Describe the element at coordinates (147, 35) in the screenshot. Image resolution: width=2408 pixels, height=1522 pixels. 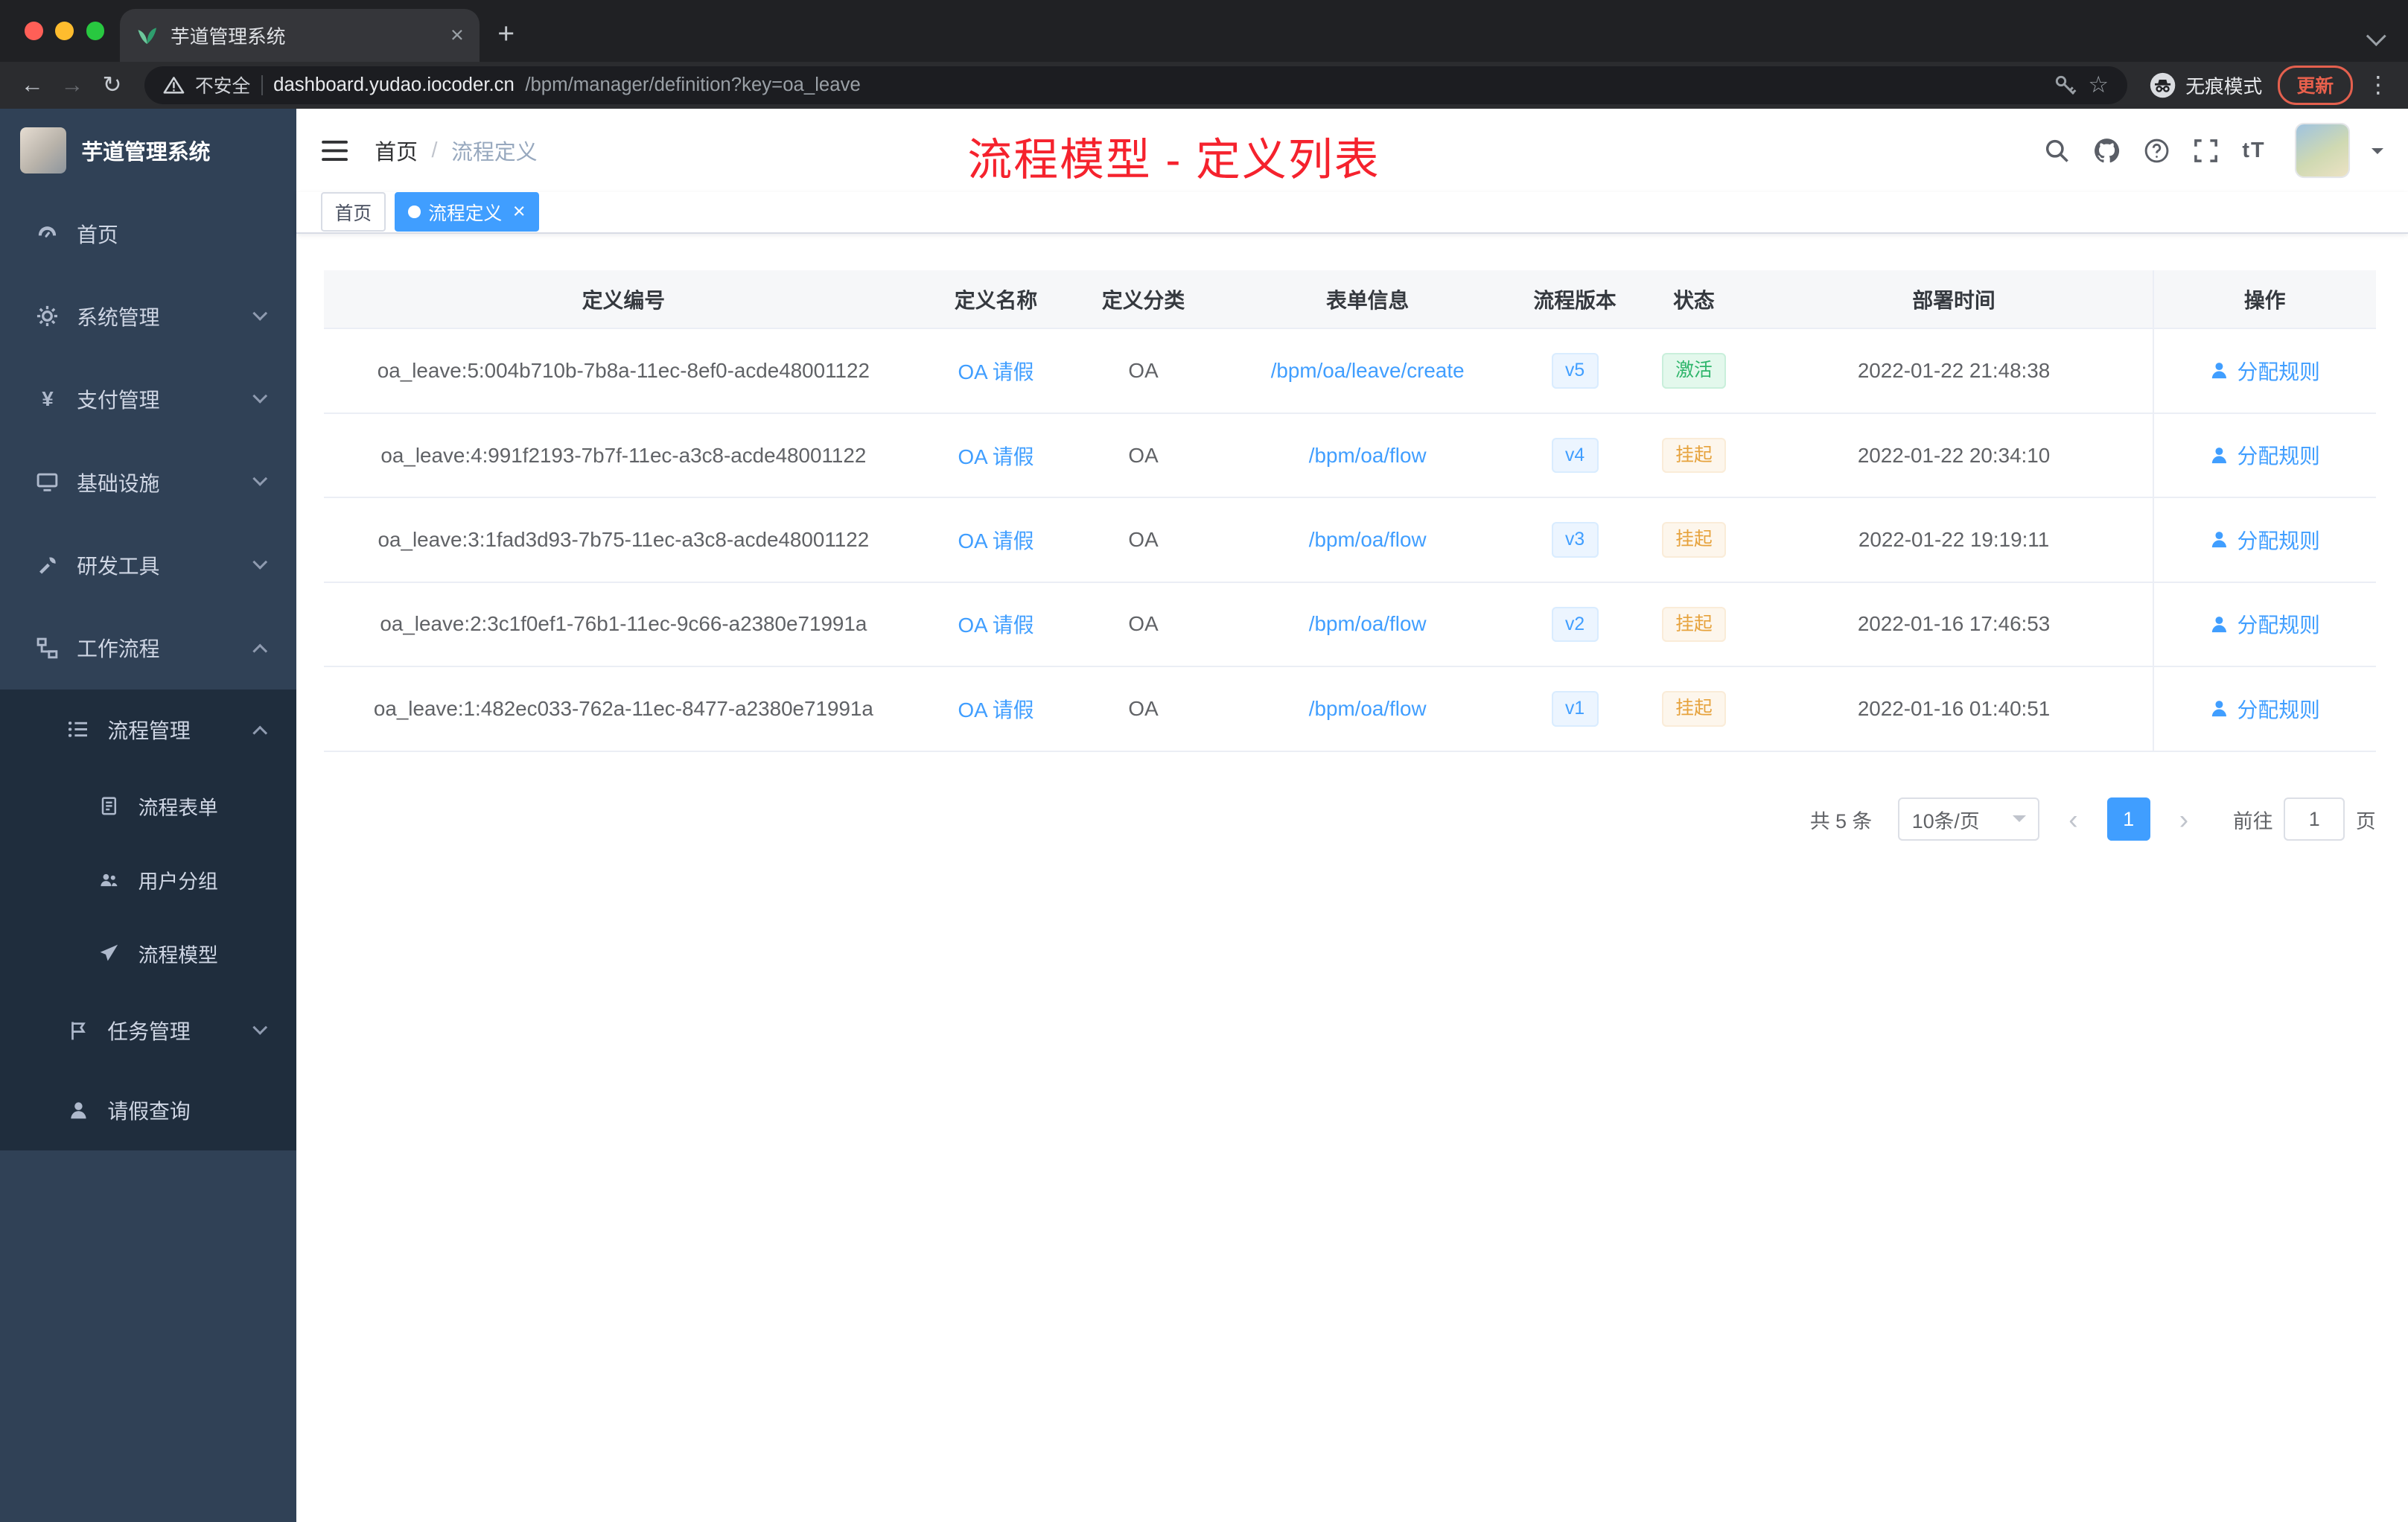
I see `favicon-sprout-icon` at that location.